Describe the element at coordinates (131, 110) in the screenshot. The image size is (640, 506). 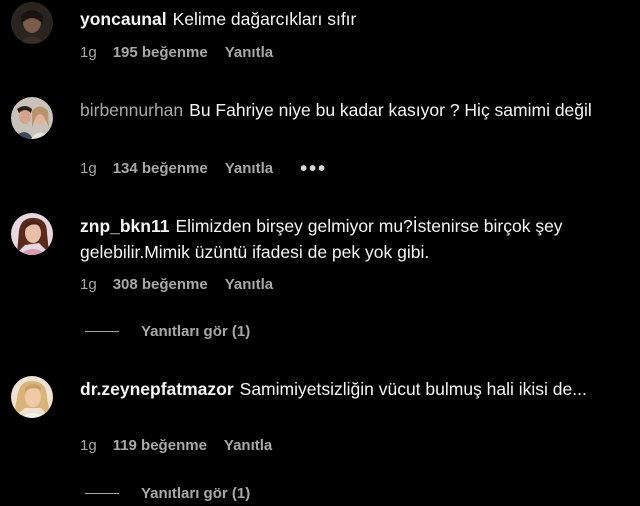
I see `comment-username: birbennurhan` at that location.